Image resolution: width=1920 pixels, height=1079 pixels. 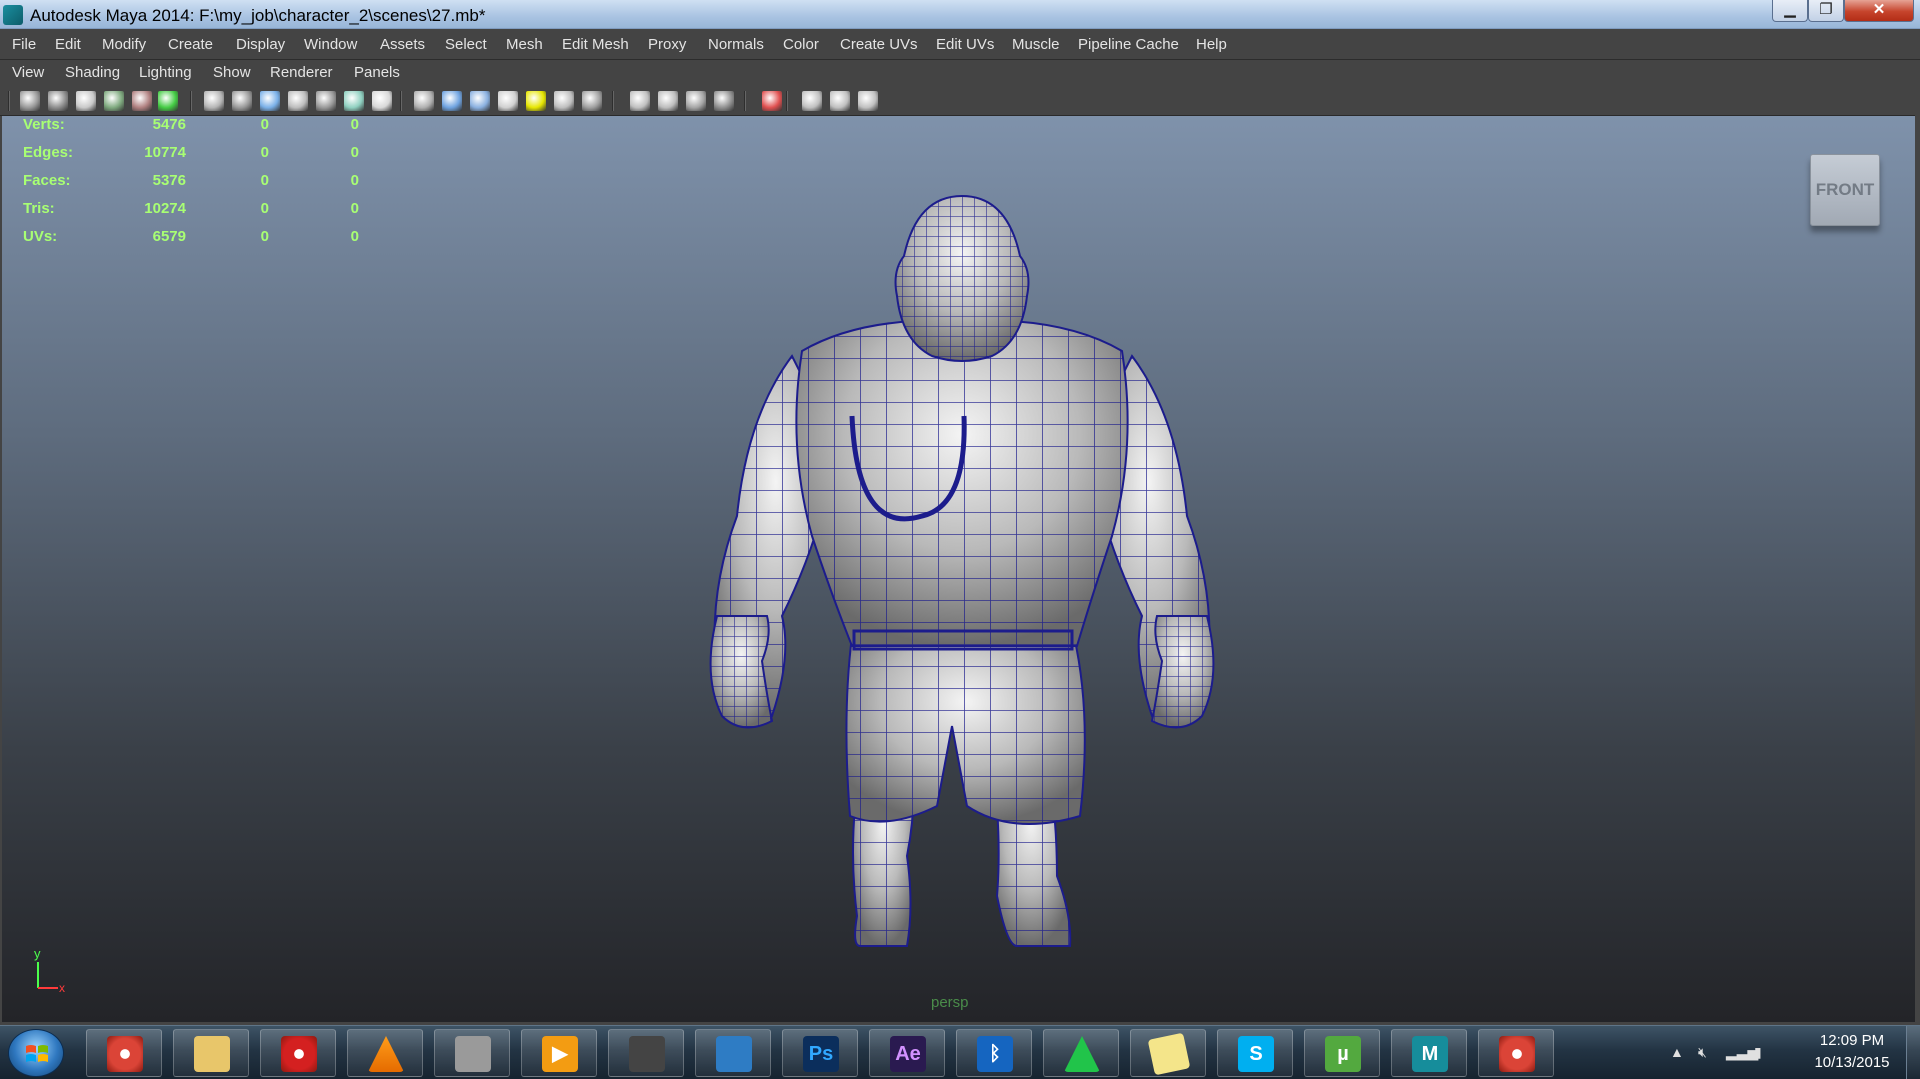 What do you see at coordinates (424, 101) in the screenshot?
I see `wireframe-icon` at bounding box center [424, 101].